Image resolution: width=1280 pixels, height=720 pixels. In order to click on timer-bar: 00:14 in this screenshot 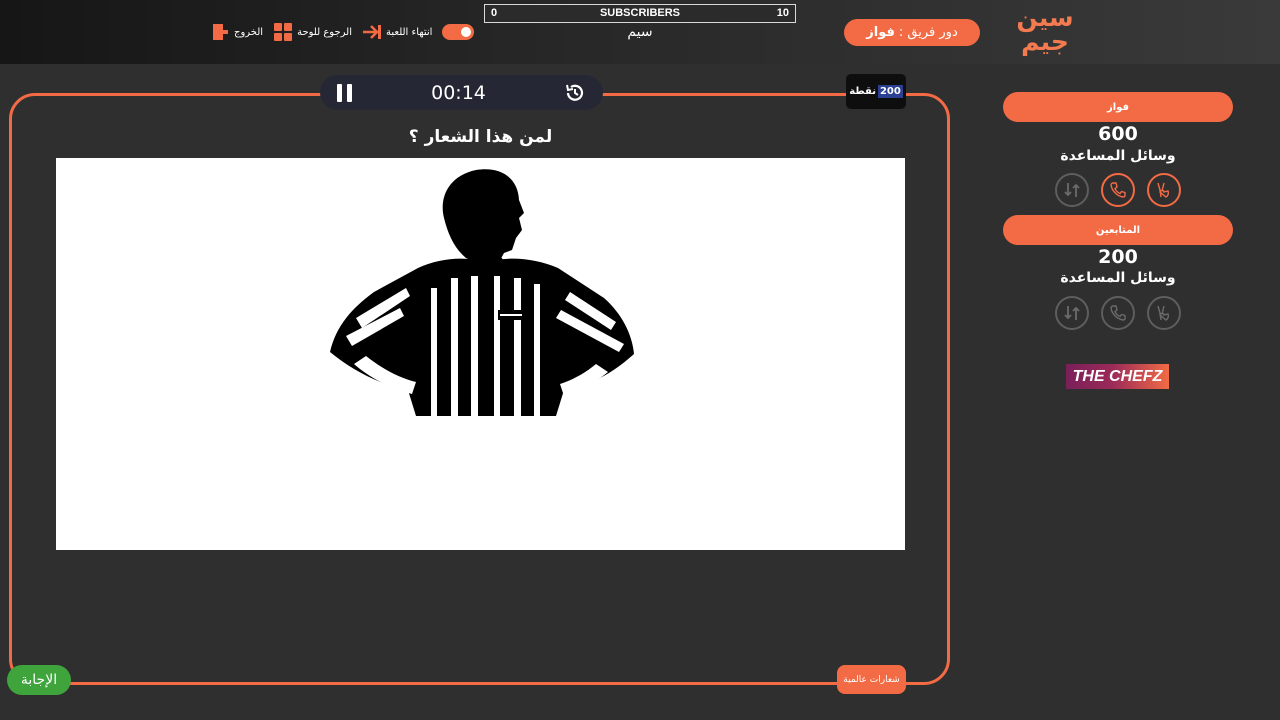, I will do `click(461, 92)`.